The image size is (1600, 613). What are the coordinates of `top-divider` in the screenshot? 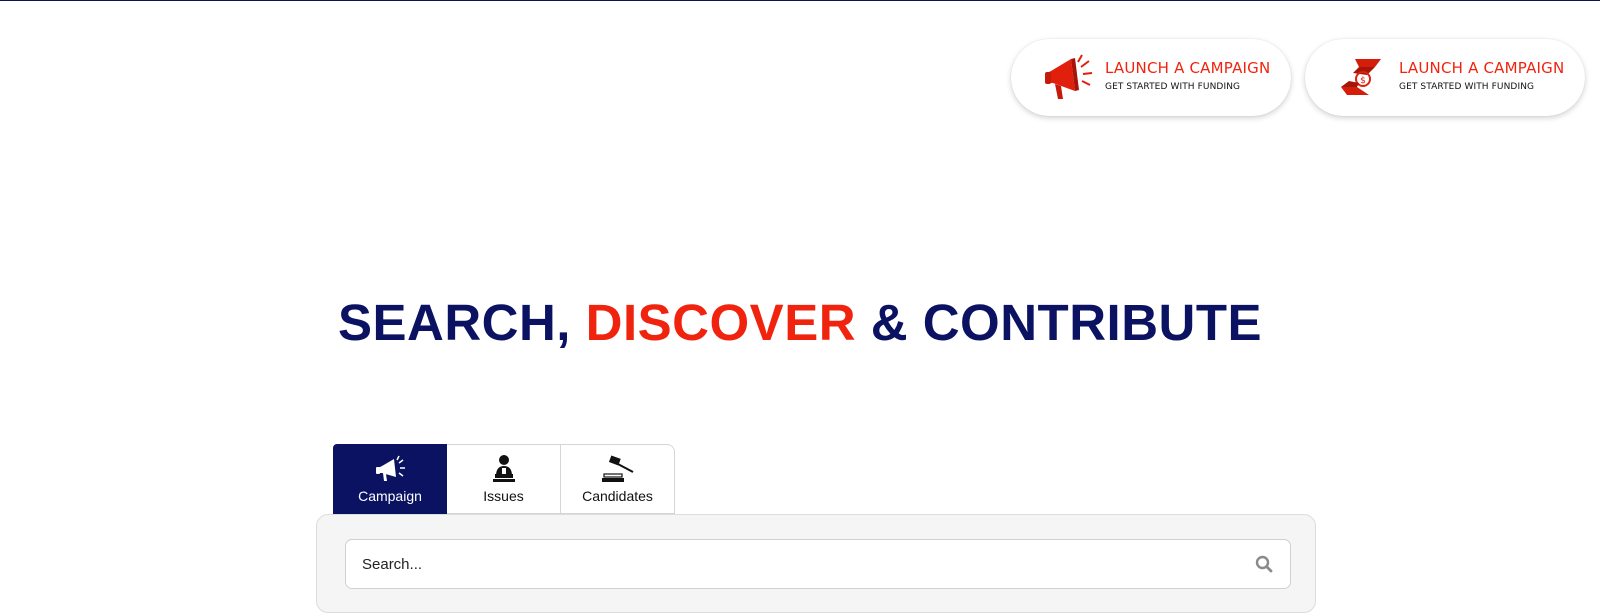 It's located at (800, 0).